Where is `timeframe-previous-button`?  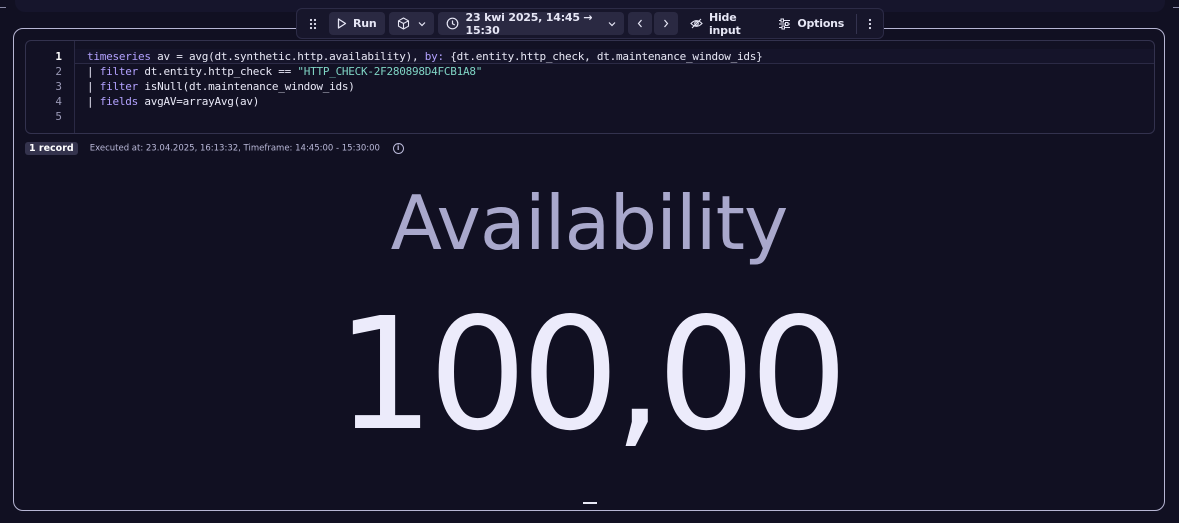
timeframe-previous-button is located at coordinates (639, 23).